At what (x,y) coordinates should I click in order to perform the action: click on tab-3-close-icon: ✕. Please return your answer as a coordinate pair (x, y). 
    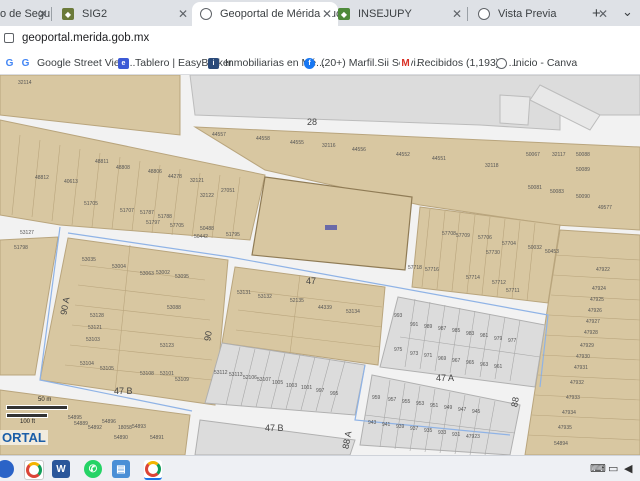
    Looking at the image, I should click on (326, 14).